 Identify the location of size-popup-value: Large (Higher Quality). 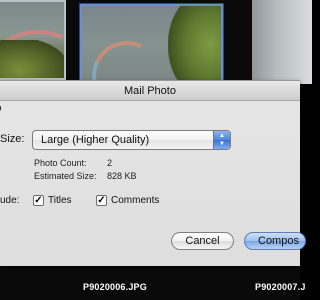
(95, 140).